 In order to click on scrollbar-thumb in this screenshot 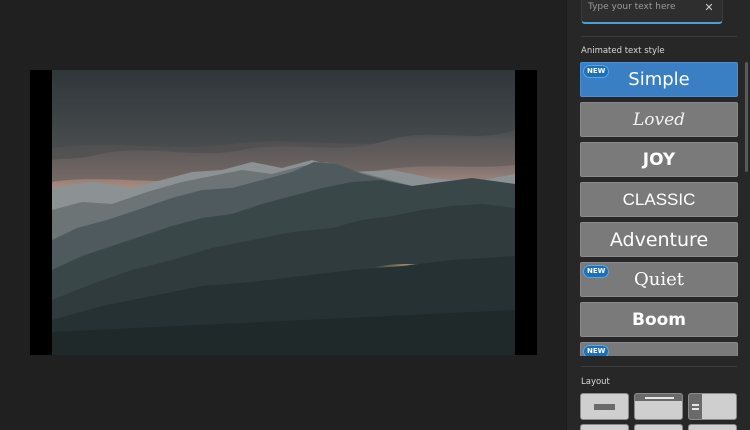, I will do `click(746, 117)`.